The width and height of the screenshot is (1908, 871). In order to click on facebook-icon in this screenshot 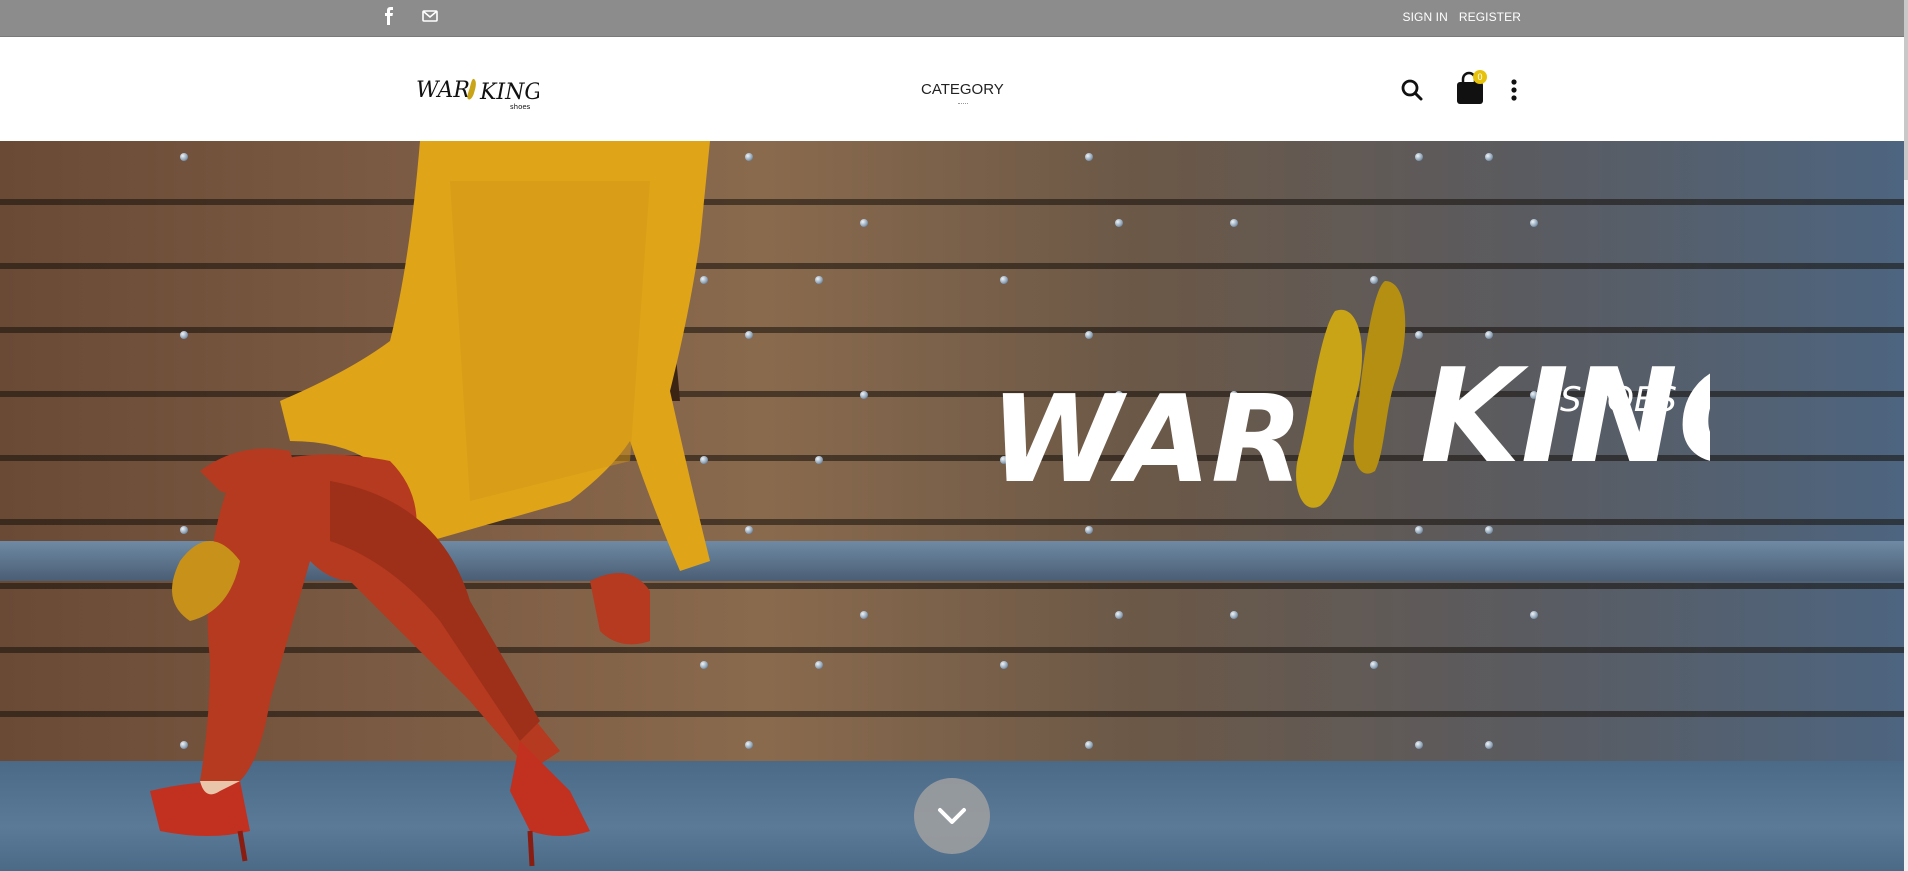, I will do `click(390, 16)`.